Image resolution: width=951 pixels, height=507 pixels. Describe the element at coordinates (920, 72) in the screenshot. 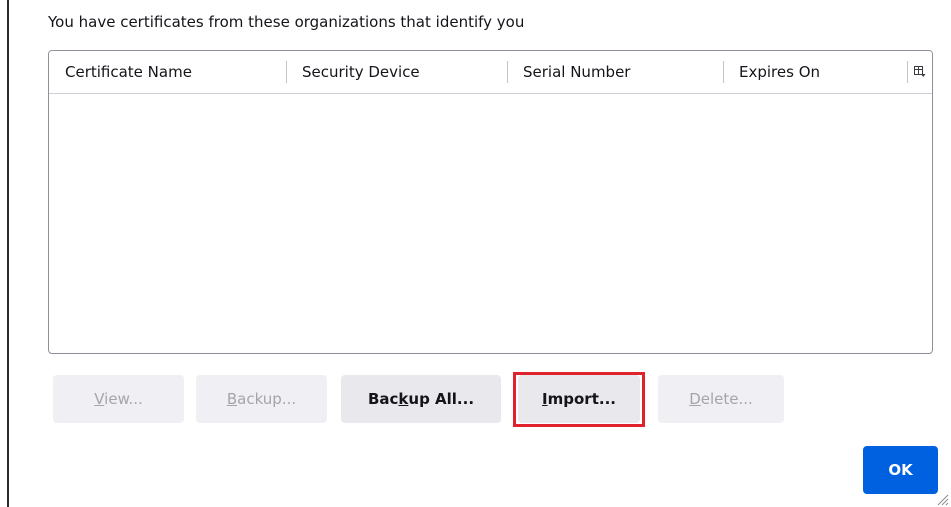

I see `column-picker-icon` at that location.